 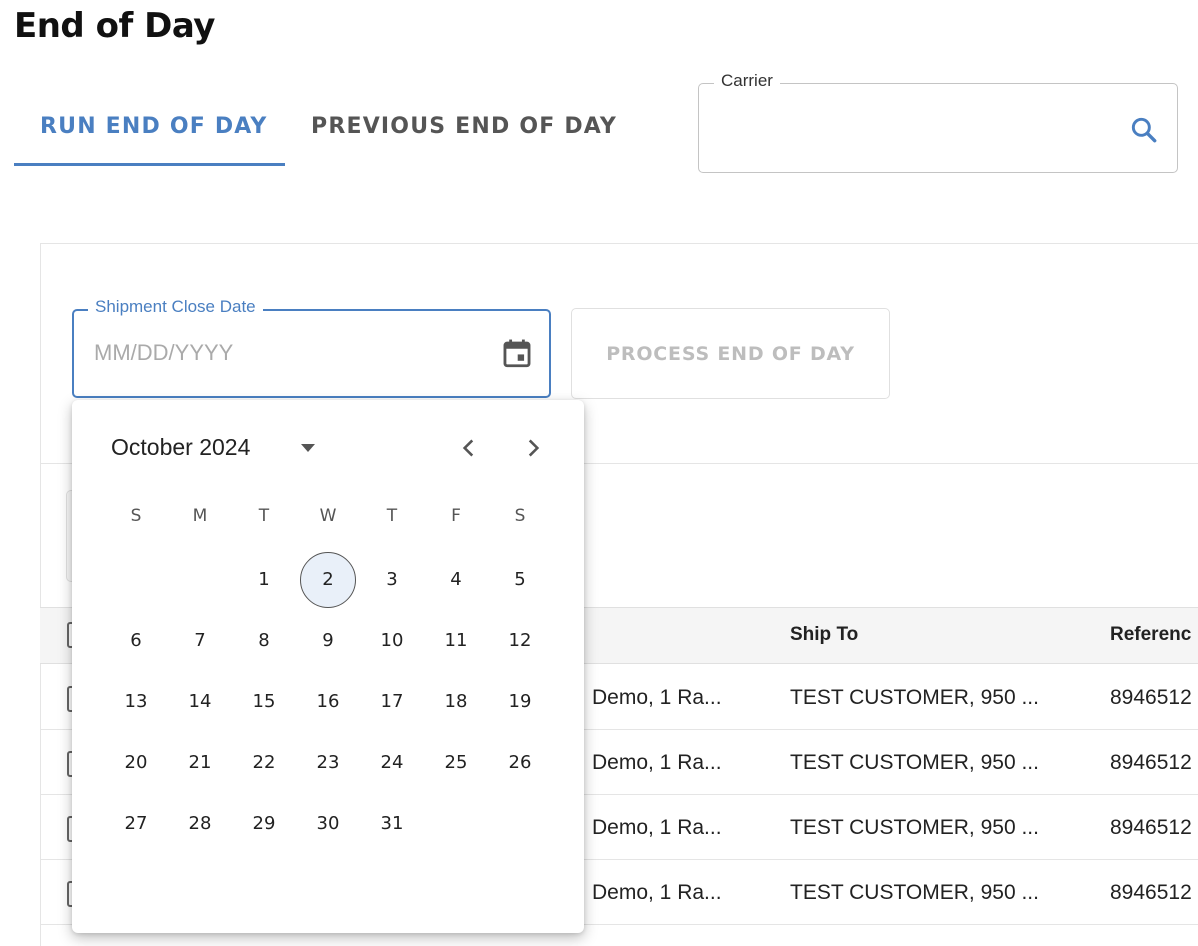 I want to click on calendar-weekday-label: M, so click(x=200, y=516).